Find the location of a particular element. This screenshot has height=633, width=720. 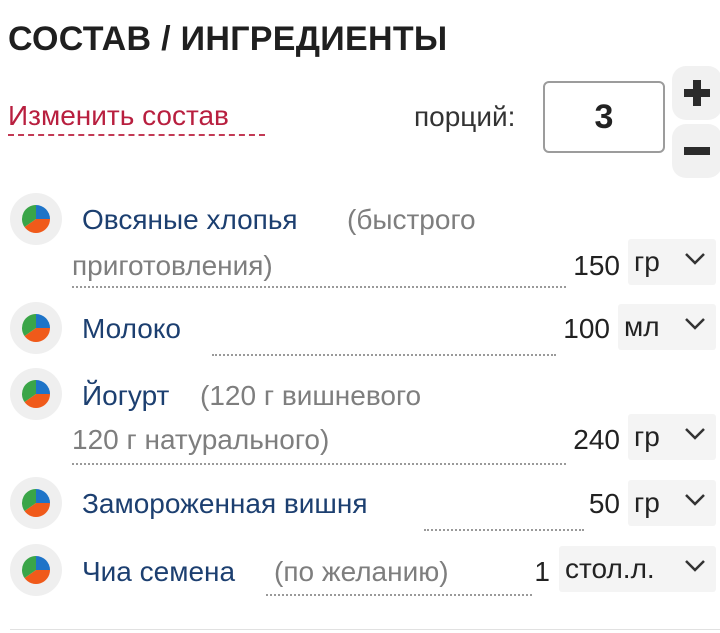

minus-icon is located at coordinates (697, 151).